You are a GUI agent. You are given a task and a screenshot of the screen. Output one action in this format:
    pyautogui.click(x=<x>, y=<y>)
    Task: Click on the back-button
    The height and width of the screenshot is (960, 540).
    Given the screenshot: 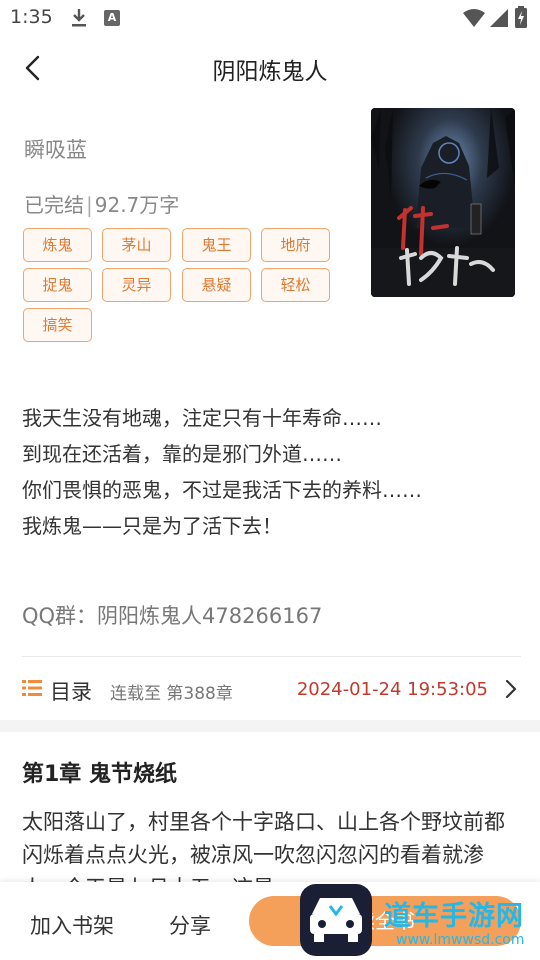 What is the action you would take?
    pyautogui.click(x=34, y=68)
    